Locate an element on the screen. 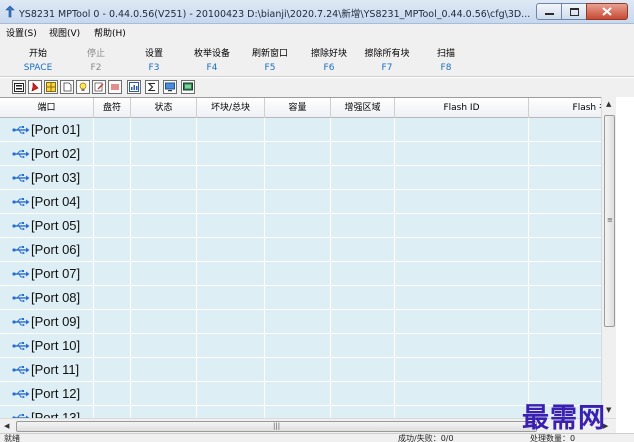 The image size is (634, 442). column-drive: 盘符 is located at coordinates (112, 108).